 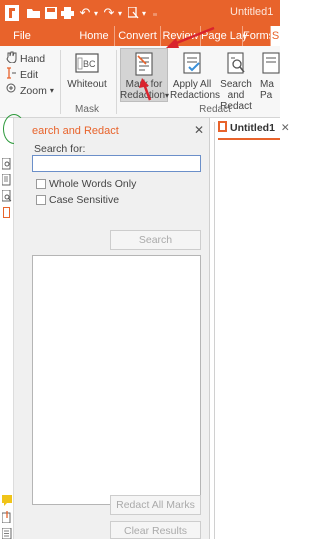 I want to click on svg-text: BC, so click(x=89, y=64).